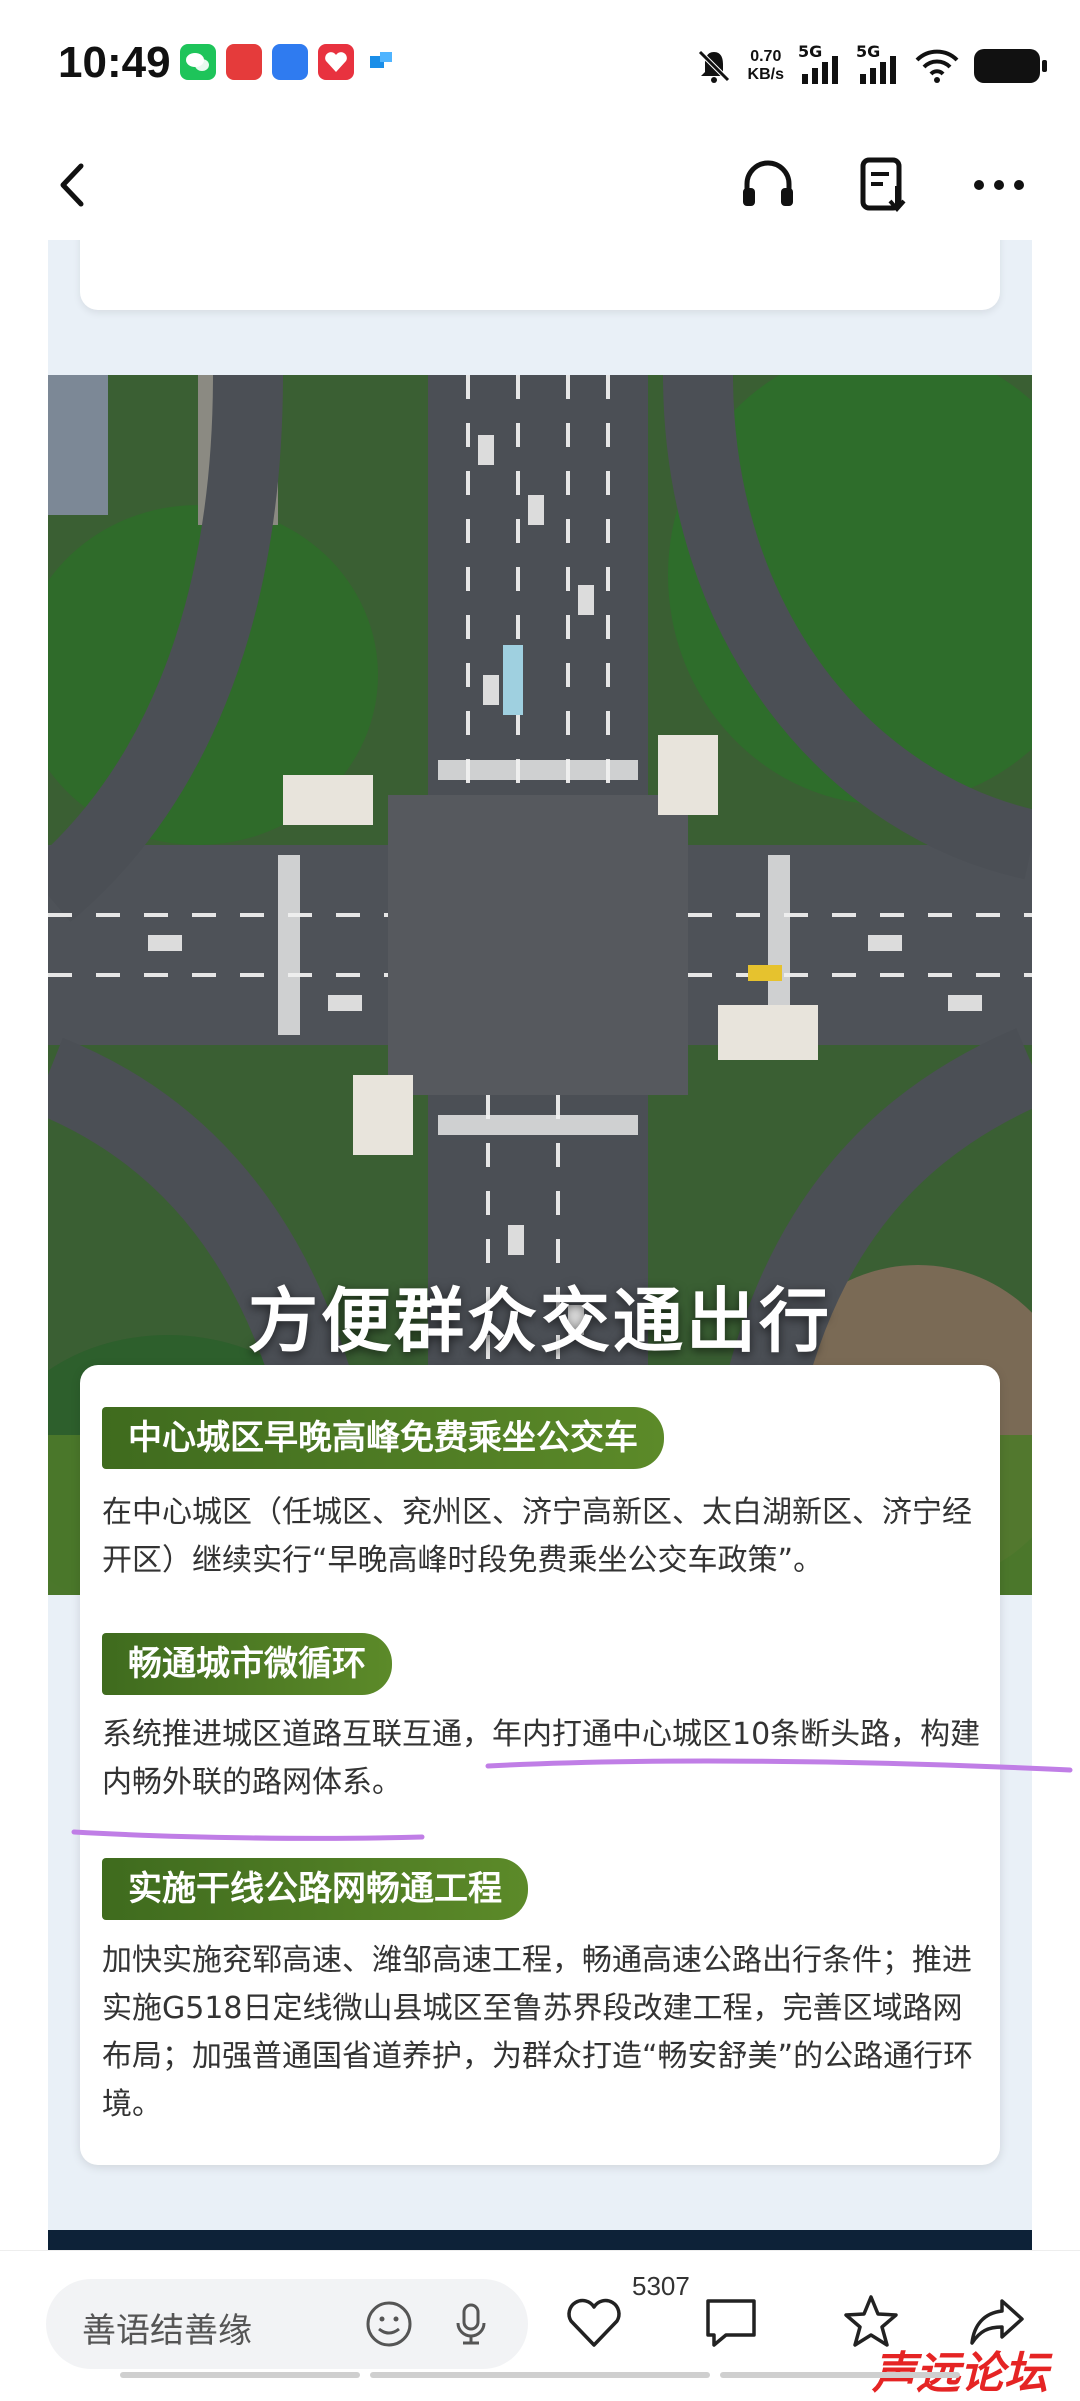 The image size is (1080, 2401). I want to click on bottom-action-bar: 善语结善缘 5307 声远论坛, so click(540, 2324).